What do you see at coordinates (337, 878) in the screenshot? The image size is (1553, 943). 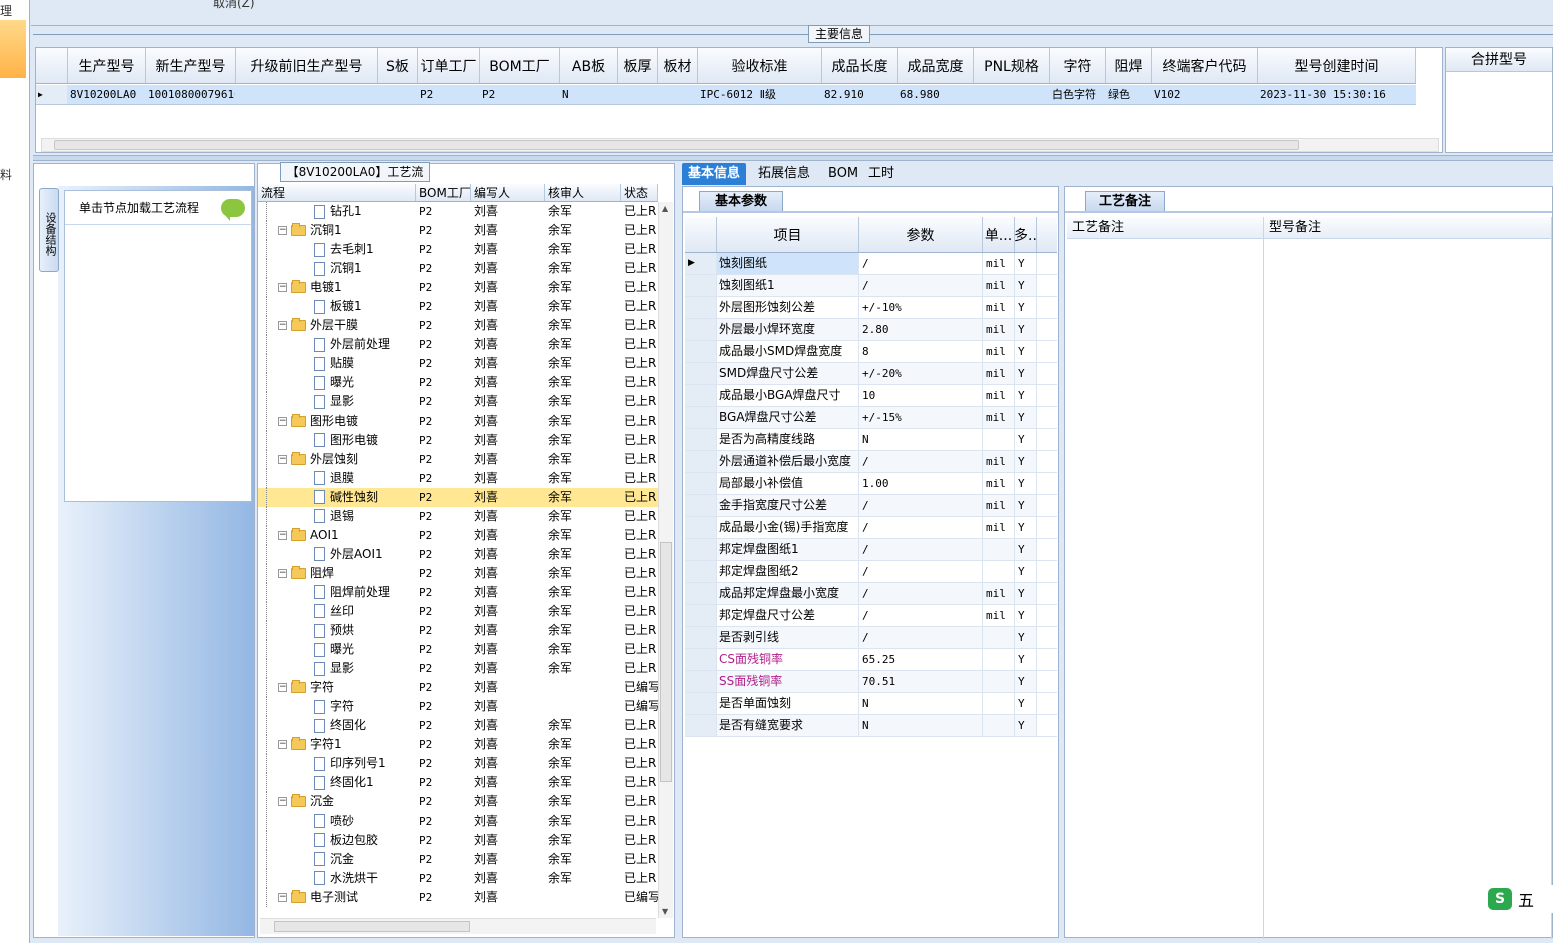 I see `tree-node: 水洗烘干` at bounding box center [337, 878].